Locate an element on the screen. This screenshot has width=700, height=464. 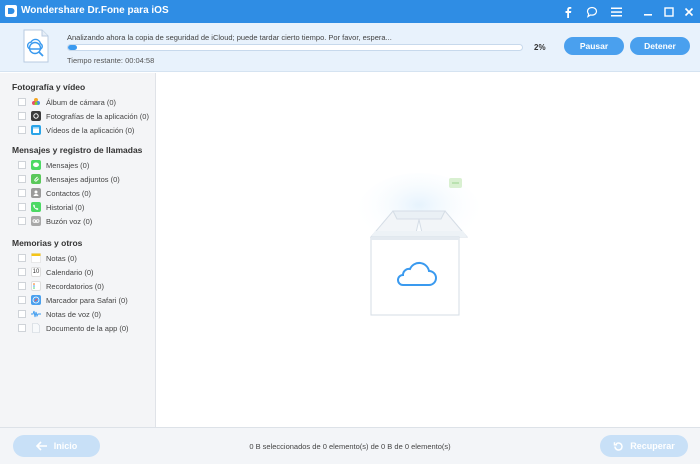
section-title-photos: Fotografía y vídeo is located at coordinates (49, 87).